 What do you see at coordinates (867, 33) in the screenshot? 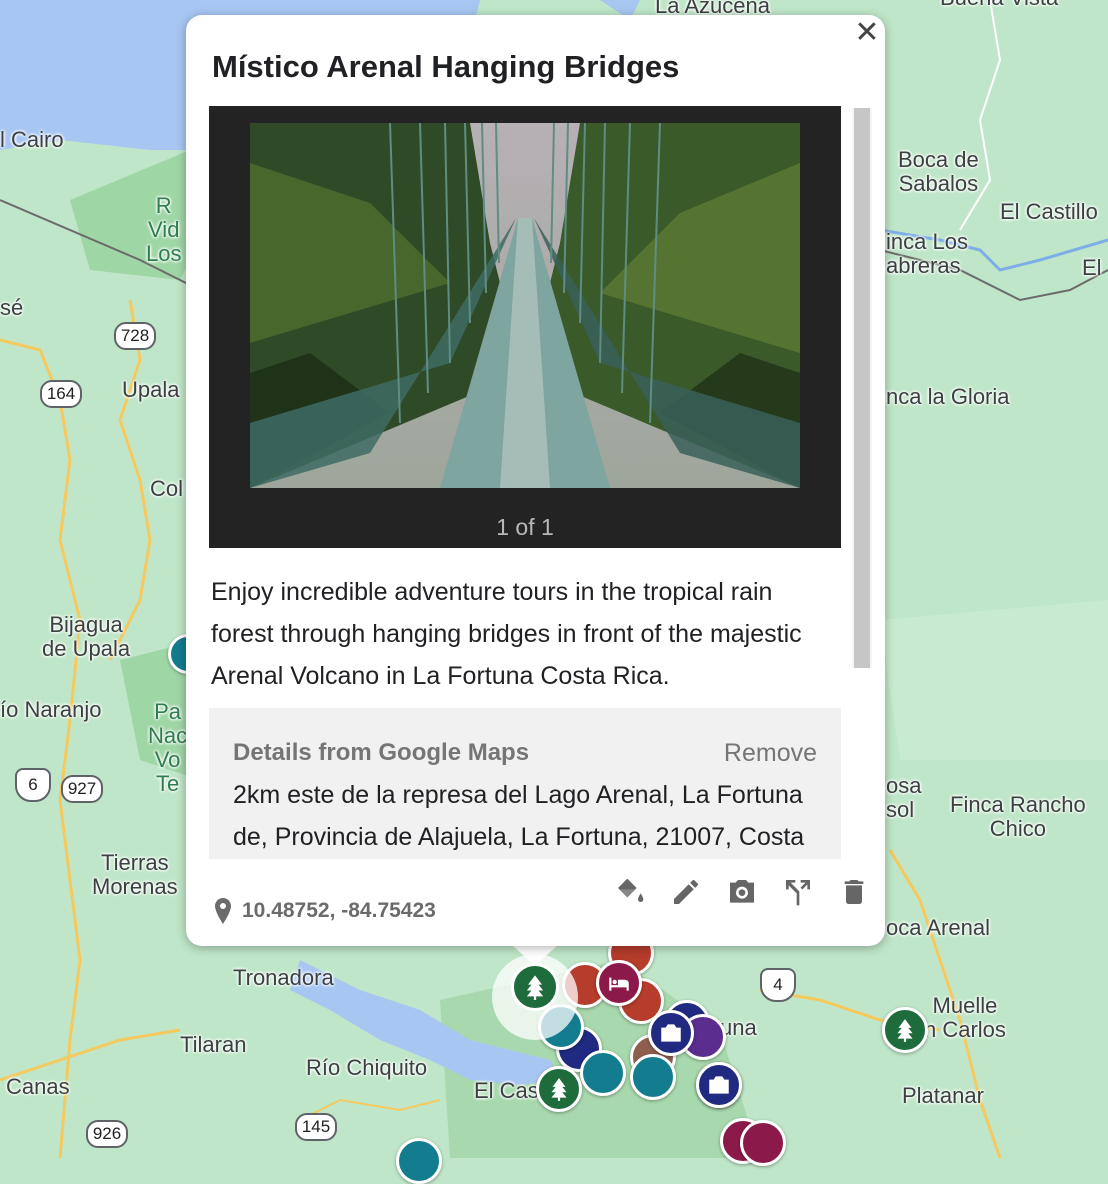
I see `close-icon: ✕` at bounding box center [867, 33].